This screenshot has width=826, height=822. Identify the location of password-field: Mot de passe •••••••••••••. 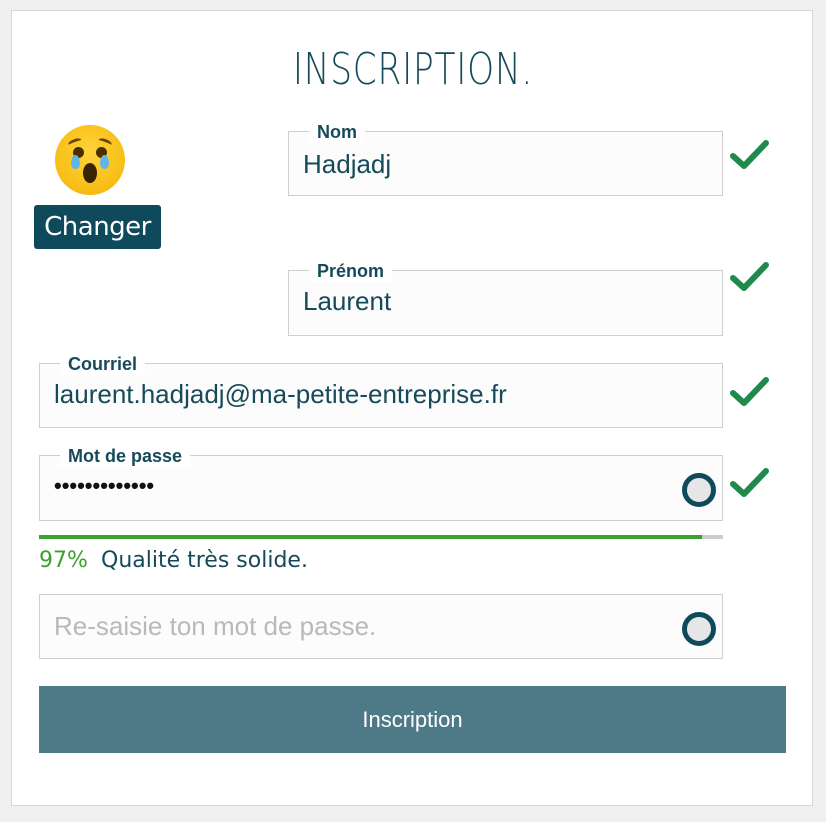
(381, 483).